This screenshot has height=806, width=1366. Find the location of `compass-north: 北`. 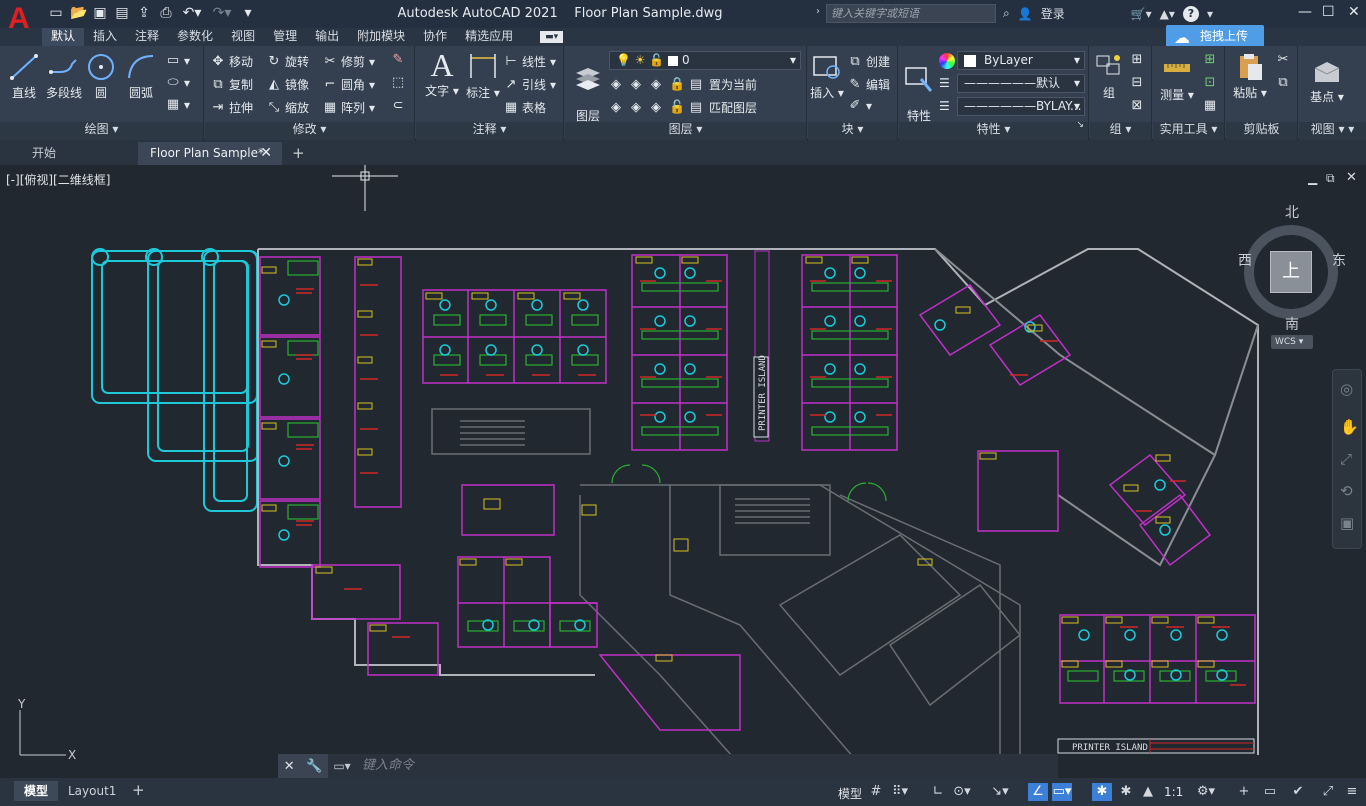

compass-north: 北 is located at coordinates (1292, 212).